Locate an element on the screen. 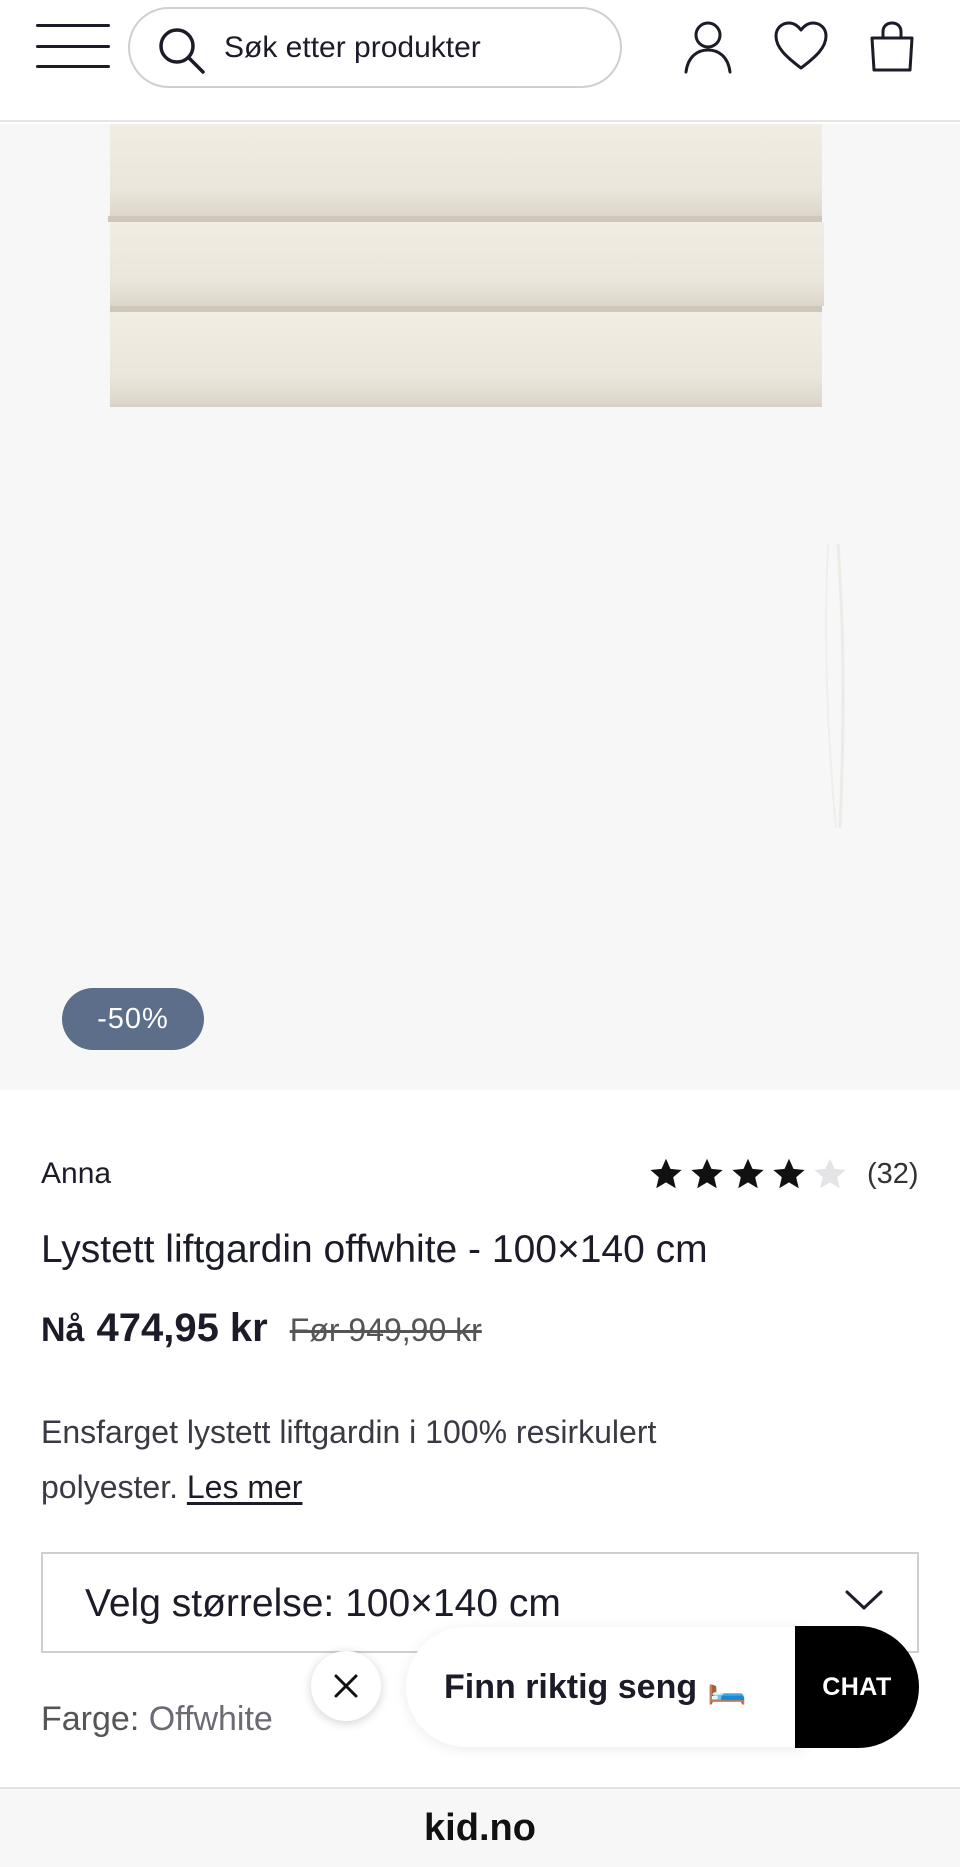 The width and height of the screenshot is (960, 1867). close-icon is located at coordinates (346, 1686).